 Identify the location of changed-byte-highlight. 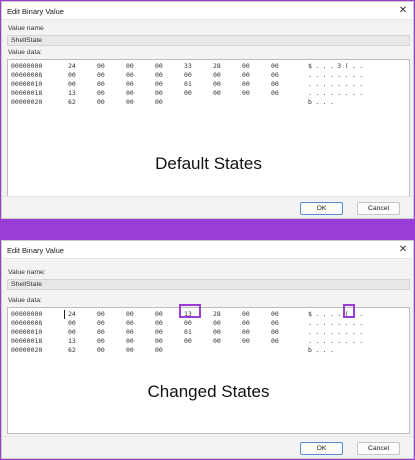
(190, 311).